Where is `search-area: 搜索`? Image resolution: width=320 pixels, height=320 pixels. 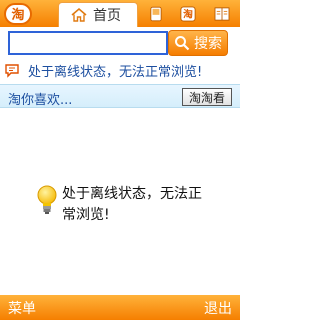 search-area: 搜索 is located at coordinates (120, 43).